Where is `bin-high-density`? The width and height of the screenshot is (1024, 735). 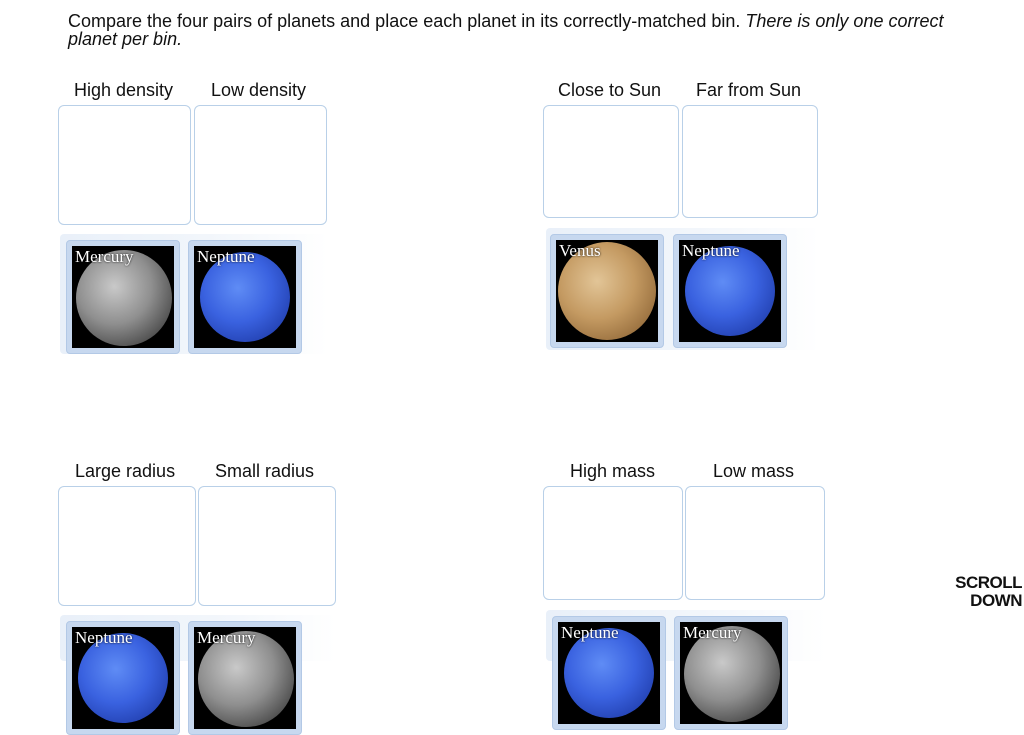 bin-high-density is located at coordinates (124, 165).